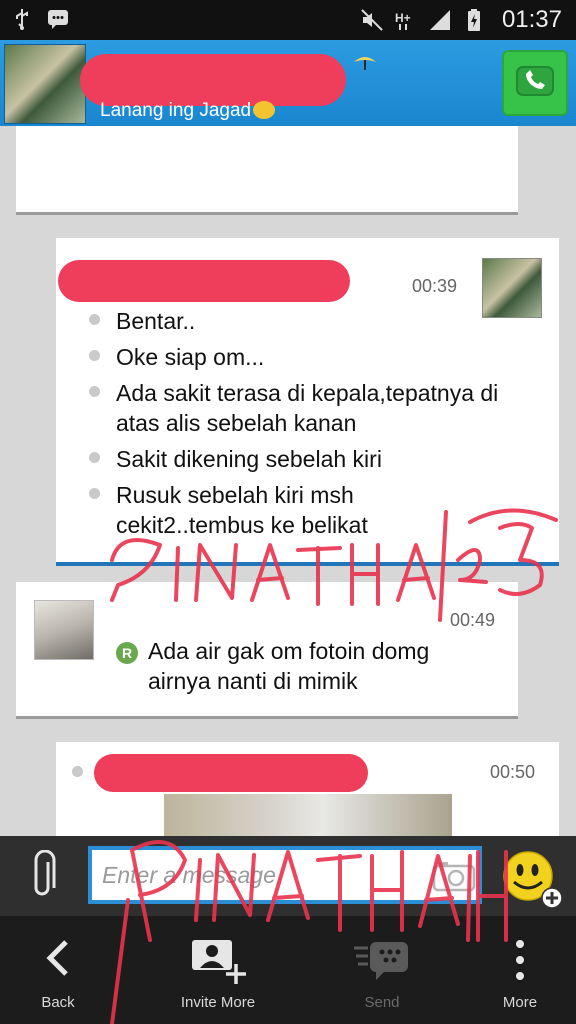 The width and height of the screenshot is (576, 1024). Describe the element at coordinates (40, 19) in the screenshot. I see `status-left-icons` at that location.